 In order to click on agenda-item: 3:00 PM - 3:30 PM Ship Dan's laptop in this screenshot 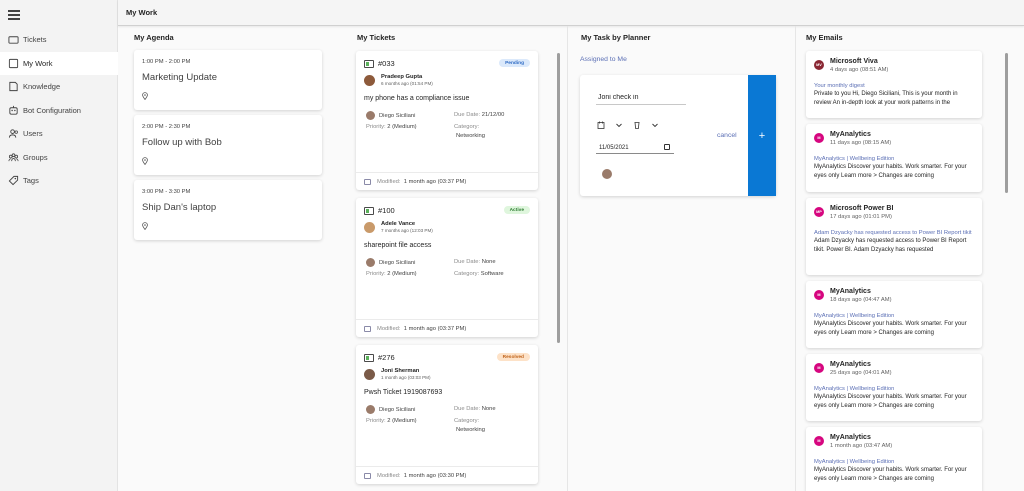, I will do `click(228, 210)`.